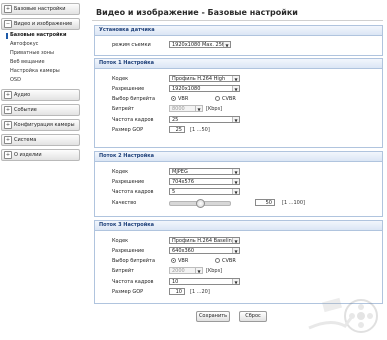  Describe the element at coordinates (8, 24) in the screenshot. I see `collapse-icon: −` at that location.